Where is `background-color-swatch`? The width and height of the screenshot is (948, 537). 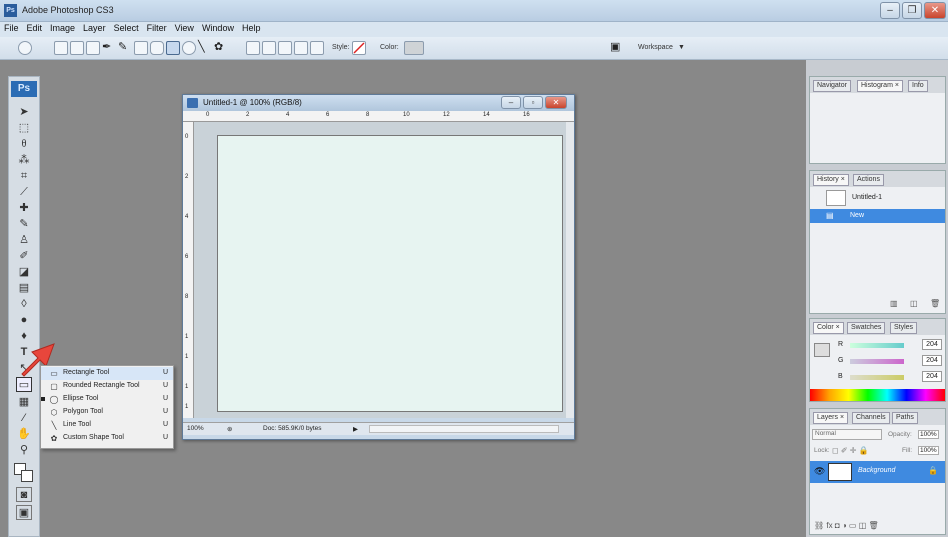
background-color-swatch is located at coordinates (27, 476).